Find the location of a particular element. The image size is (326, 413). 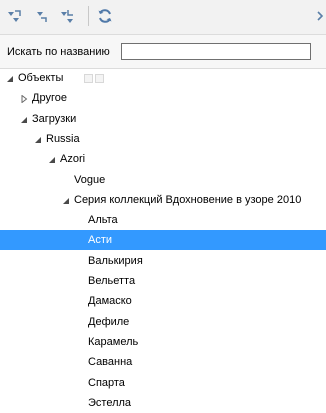

tree-node-label: Асти is located at coordinates (100, 240).